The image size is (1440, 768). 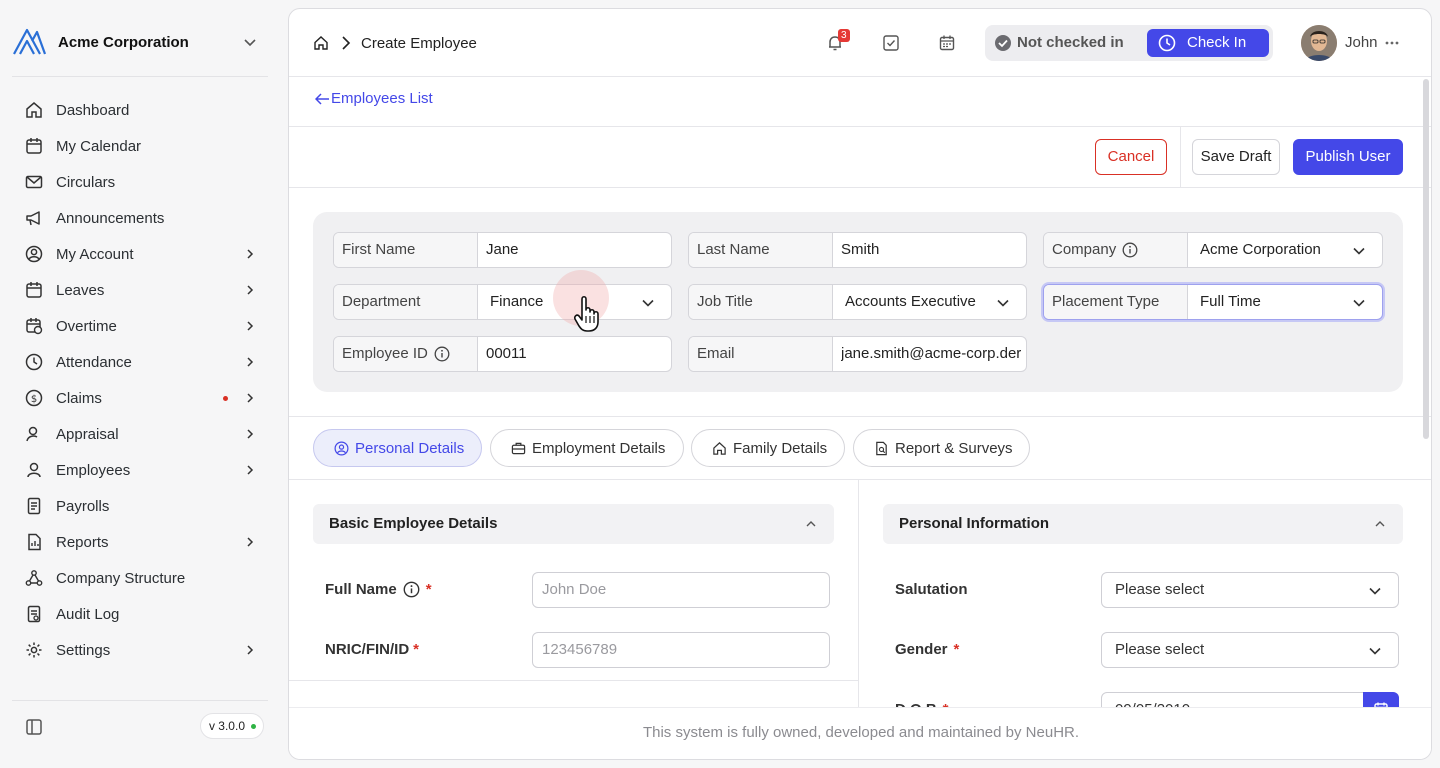 I want to click on field-value: Jane, so click(x=502, y=250).